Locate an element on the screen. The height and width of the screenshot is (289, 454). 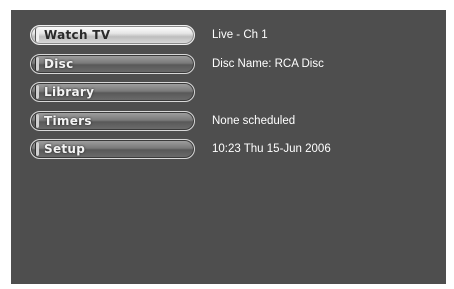
timers-status: None scheduled is located at coordinates (254, 120).